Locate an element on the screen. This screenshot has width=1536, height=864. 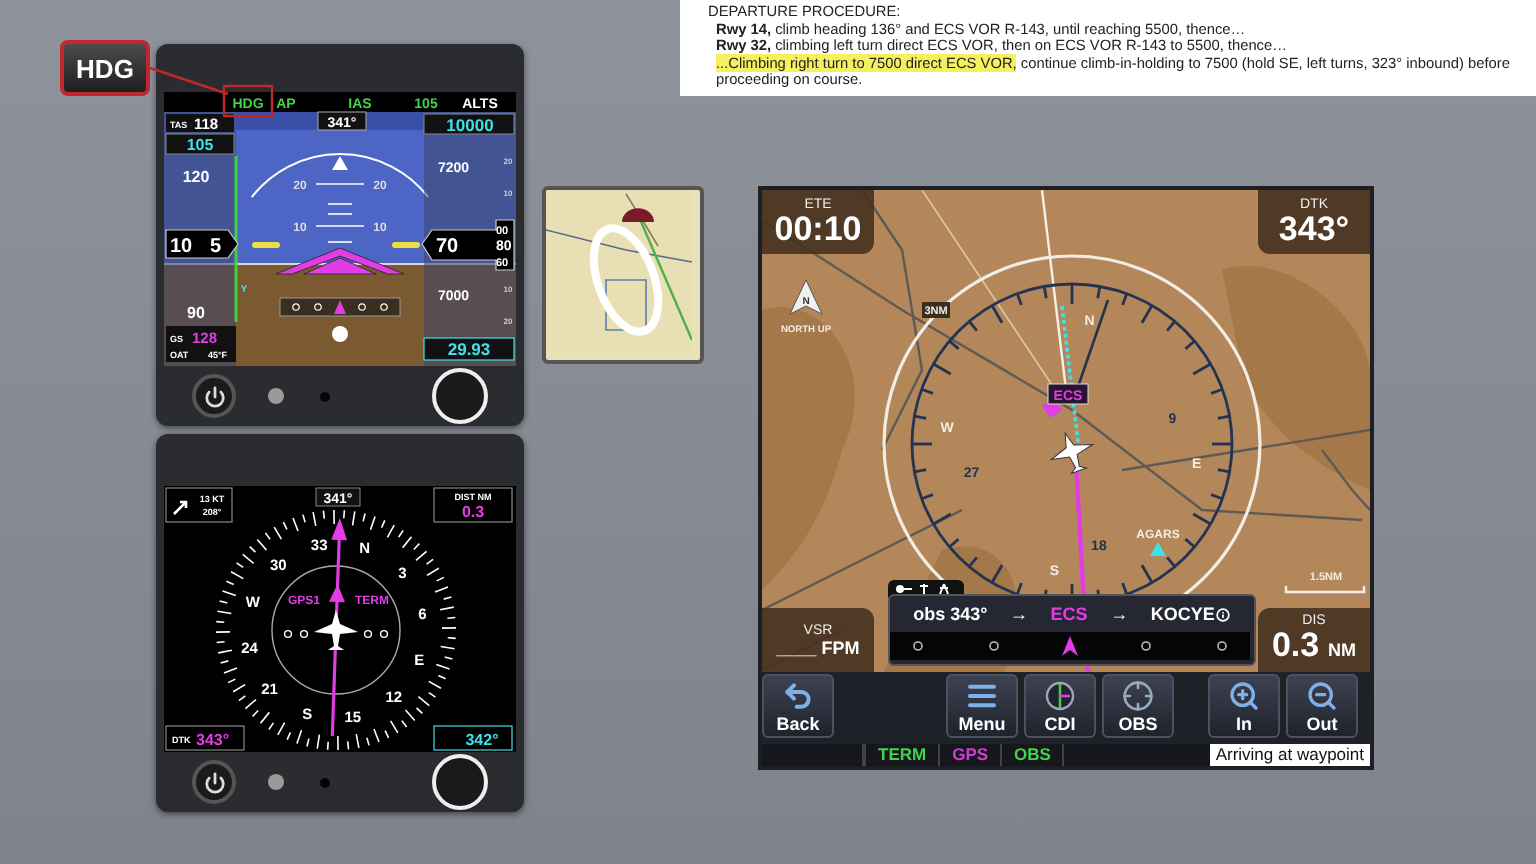
list-icon is located at coordinates (982, 695).